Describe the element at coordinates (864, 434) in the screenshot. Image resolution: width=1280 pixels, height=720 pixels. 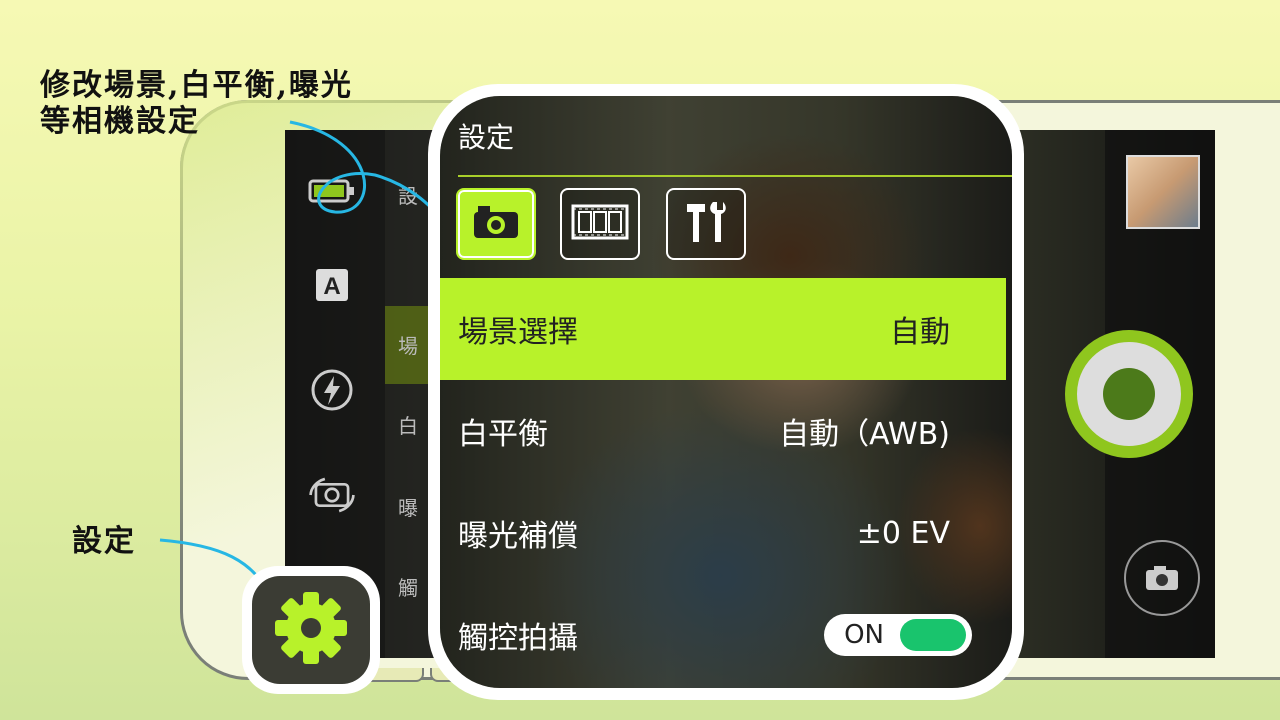
I see `row-value: 自動（AWB)` at that location.